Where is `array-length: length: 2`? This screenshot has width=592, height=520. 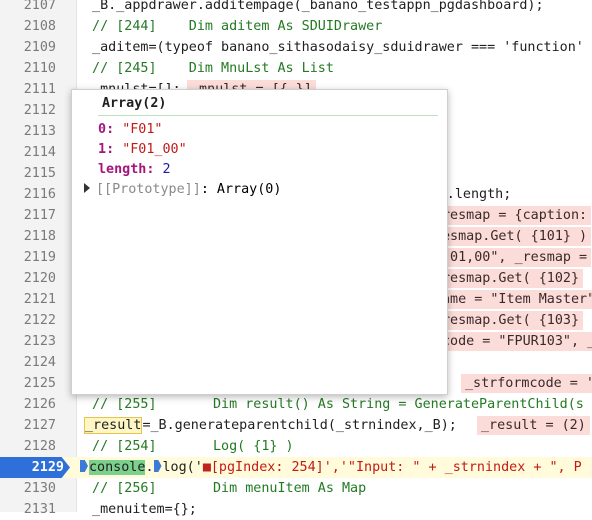
array-length: length: 2 is located at coordinates (134, 169).